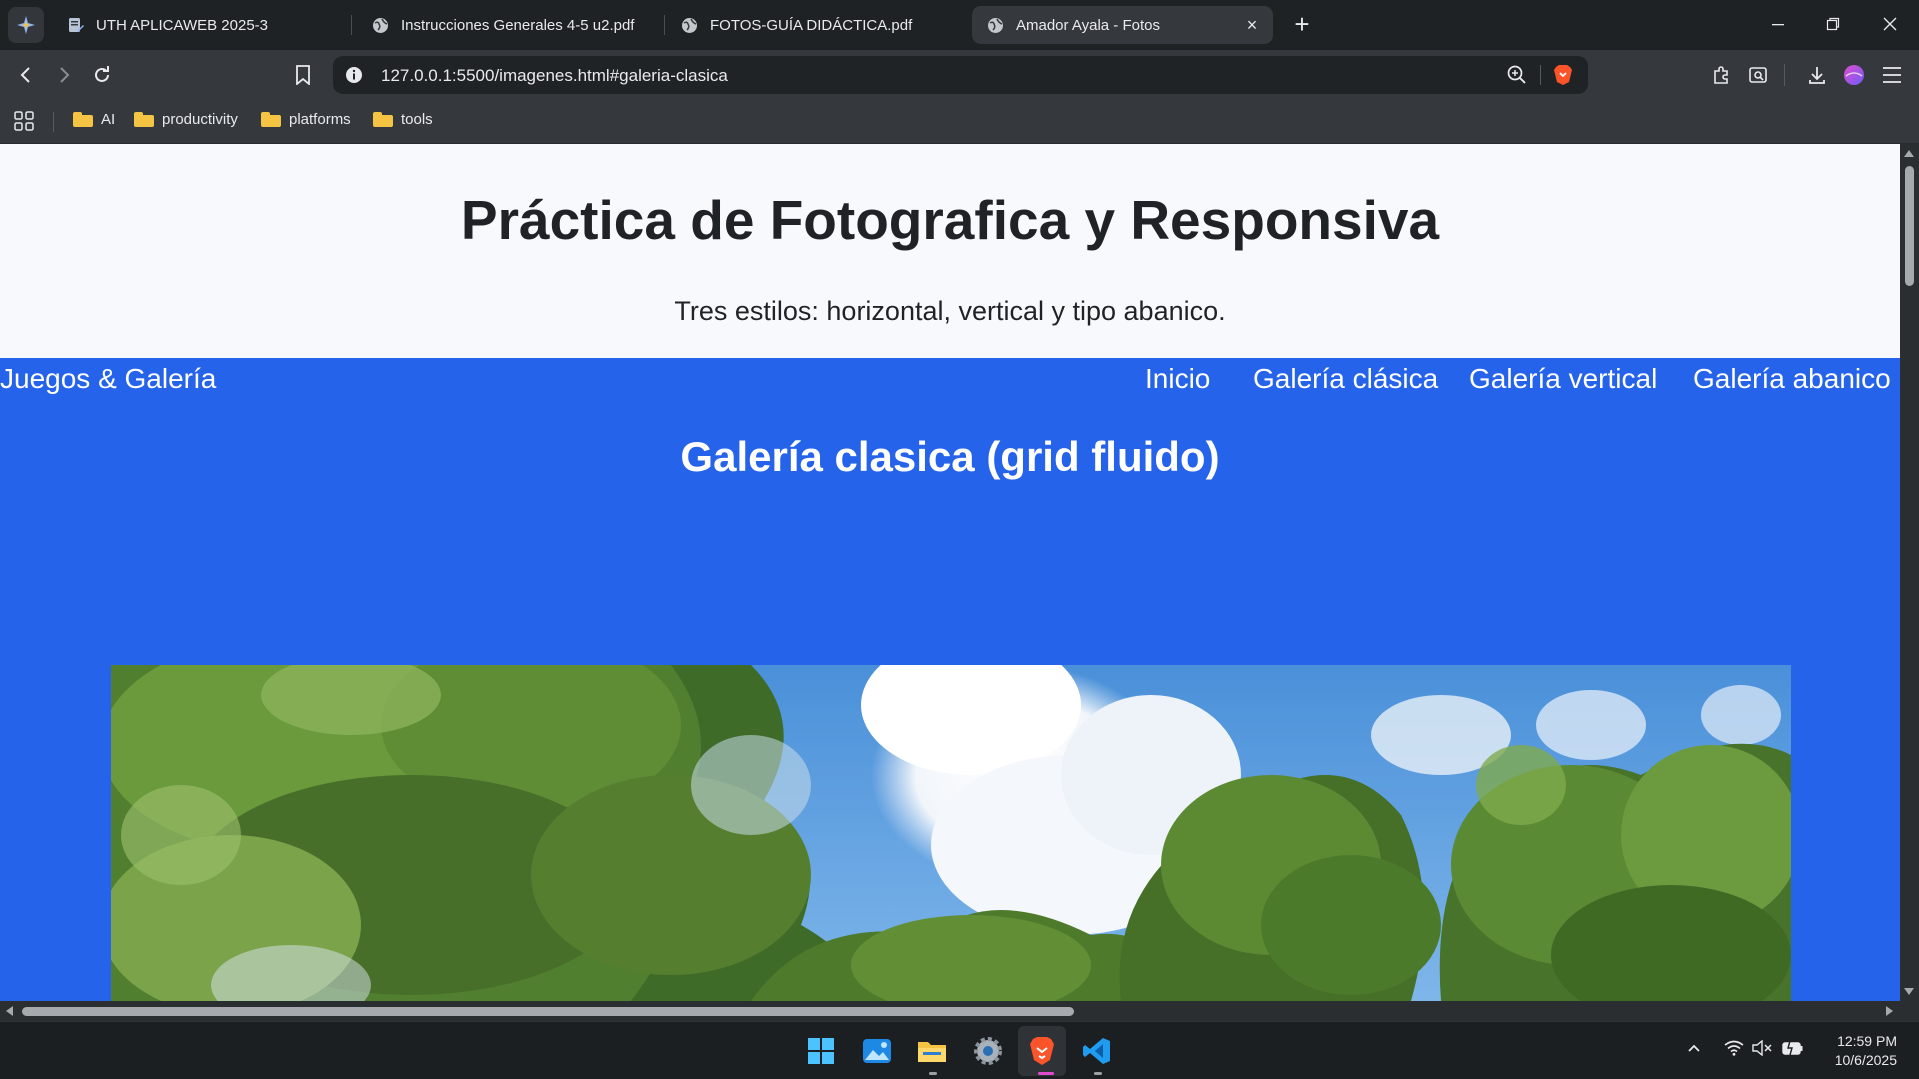  I want to click on bookmark-label: tools, so click(417, 119).